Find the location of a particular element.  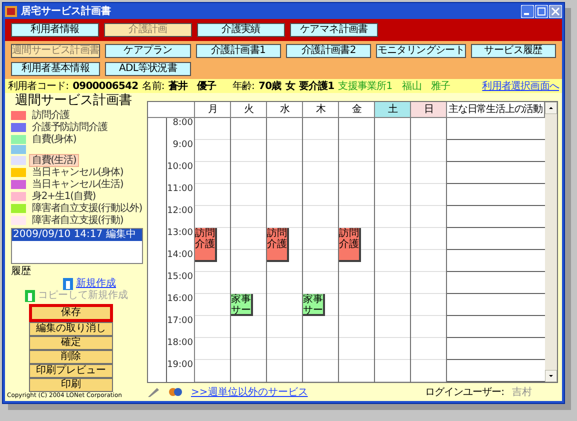

care-manager: 福山 雅子 is located at coordinates (426, 86).